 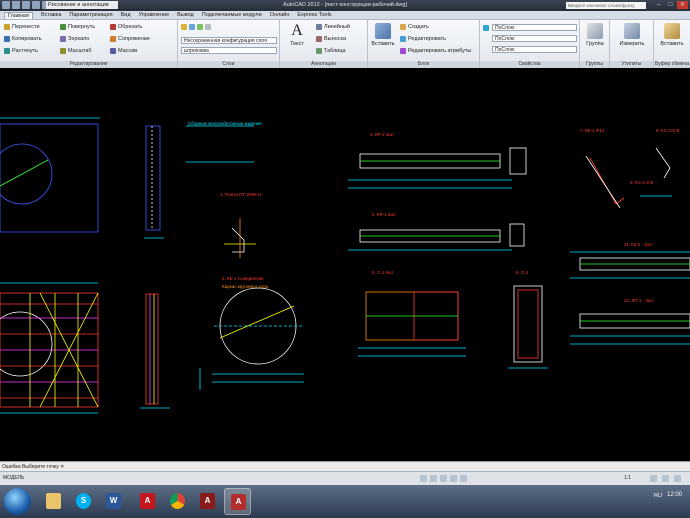 I want to click on open-icon, so click(x=26, y=5).